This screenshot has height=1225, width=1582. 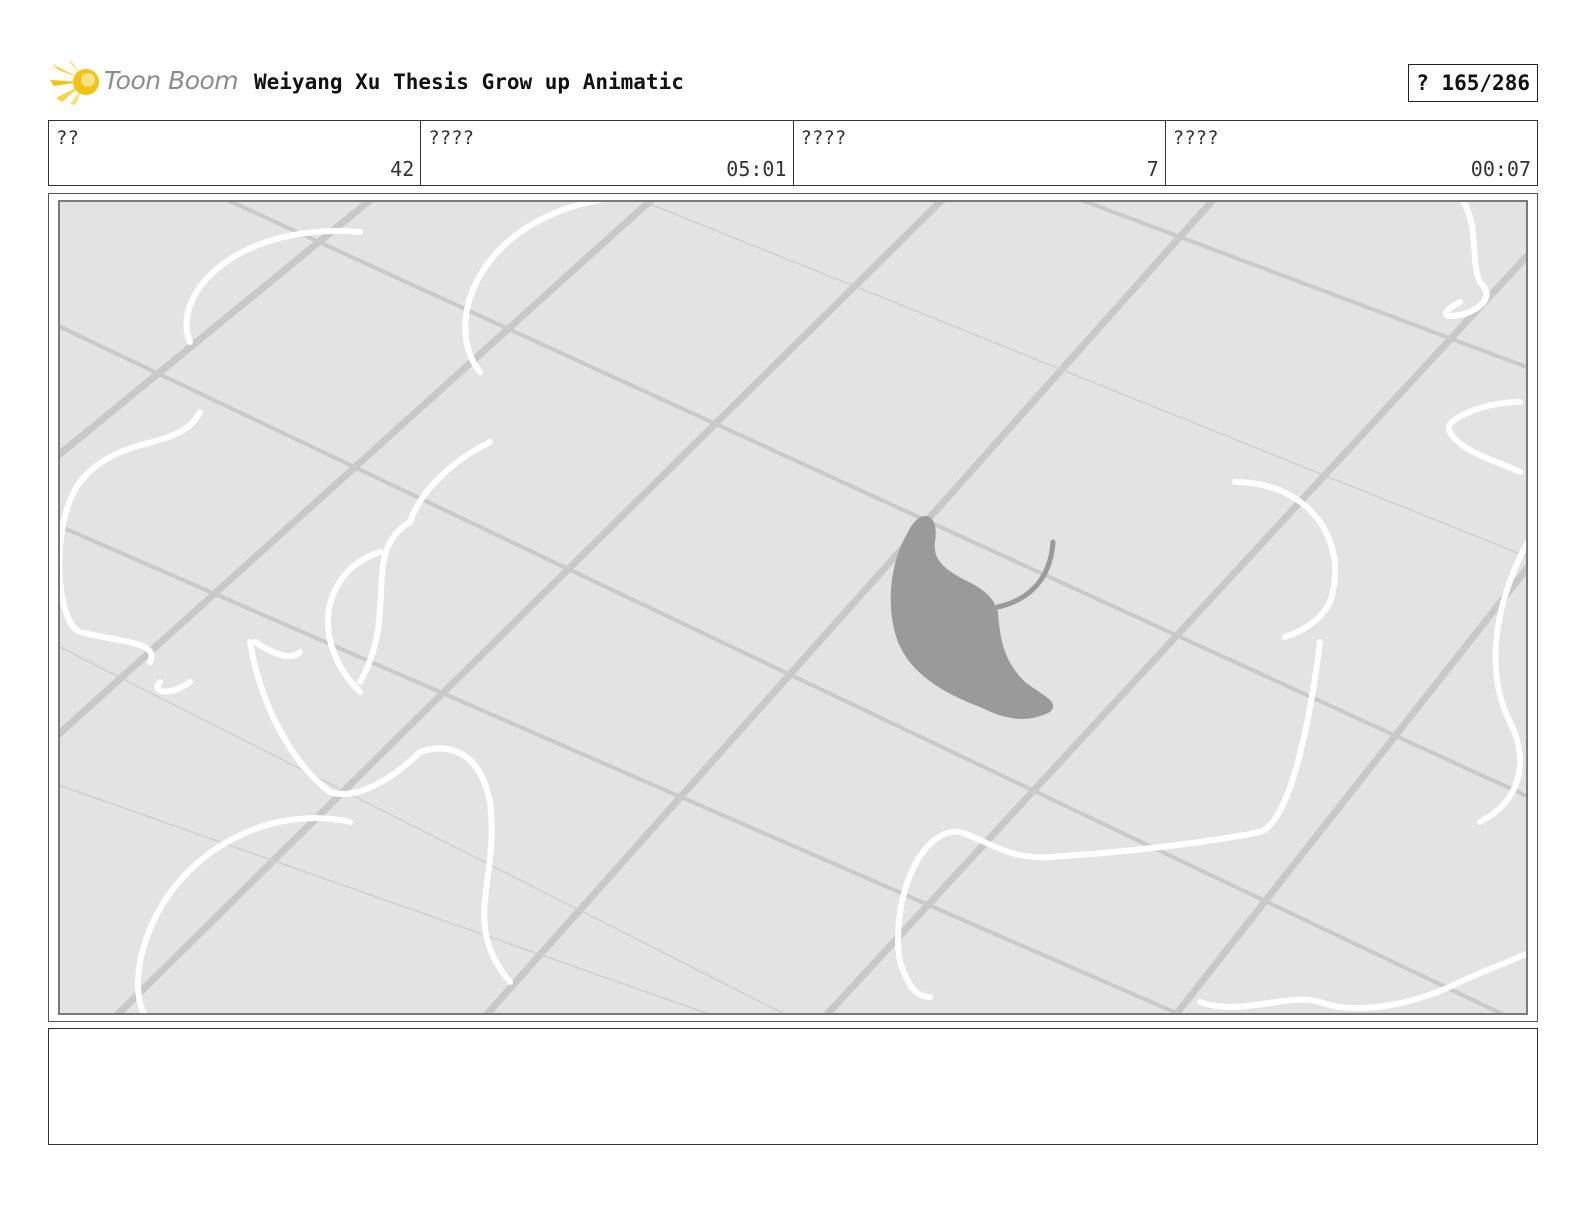 I want to click on info-value: 00:07, so click(x=1500, y=169).